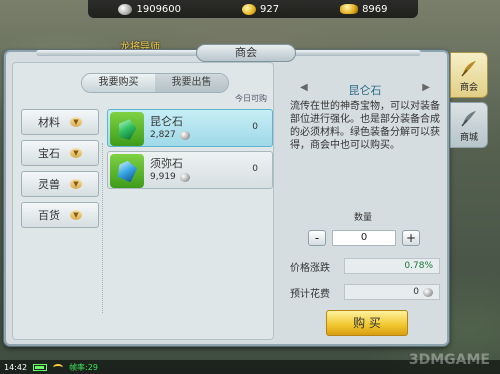  What do you see at coordinates (190, 128) in the screenshot?
I see `list-item-kunlun-stone: 昆仑石 2,827 0` at bounding box center [190, 128].